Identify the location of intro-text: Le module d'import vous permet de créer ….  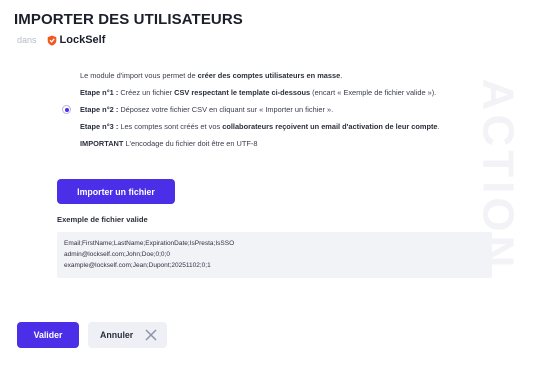
(211, 75).